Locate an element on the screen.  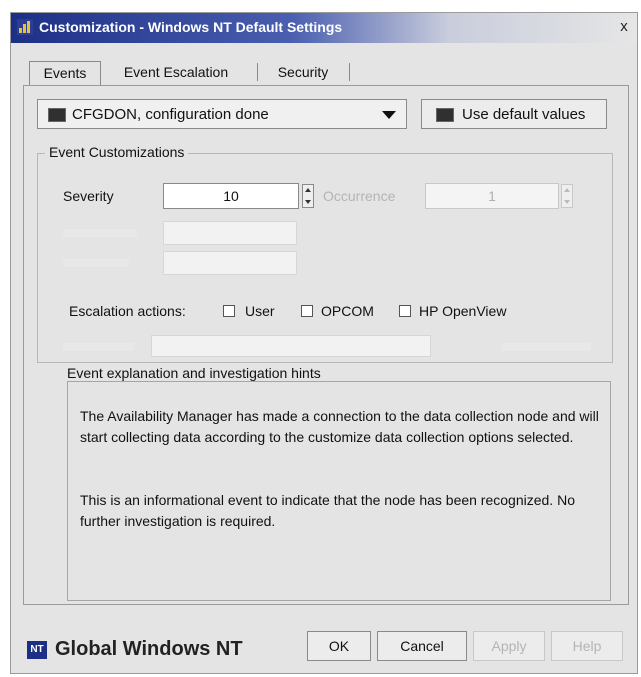
event-monitor-icon is located at coordinates (57, 115).